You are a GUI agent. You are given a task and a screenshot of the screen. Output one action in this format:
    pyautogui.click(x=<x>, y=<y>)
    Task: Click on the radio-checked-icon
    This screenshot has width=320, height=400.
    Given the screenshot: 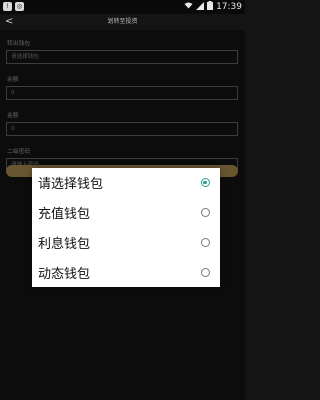 What is the action you would take?
    pyautogui.click(x=205, y=183)
    